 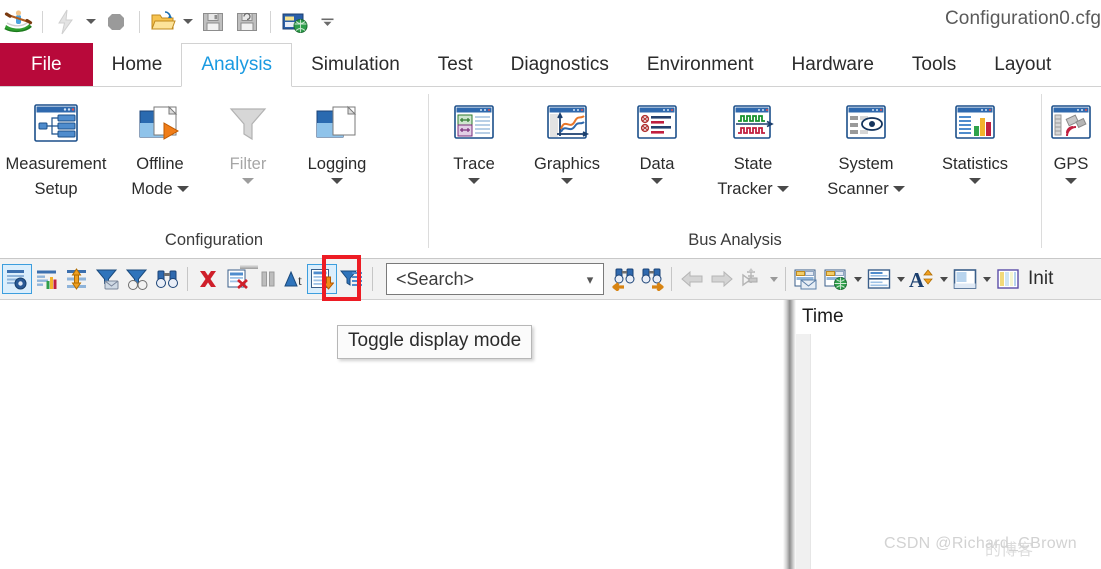 What do you see at coordinates (806, 279) in the screenshot?
I see `export-button` at bounding box center [806, 279].